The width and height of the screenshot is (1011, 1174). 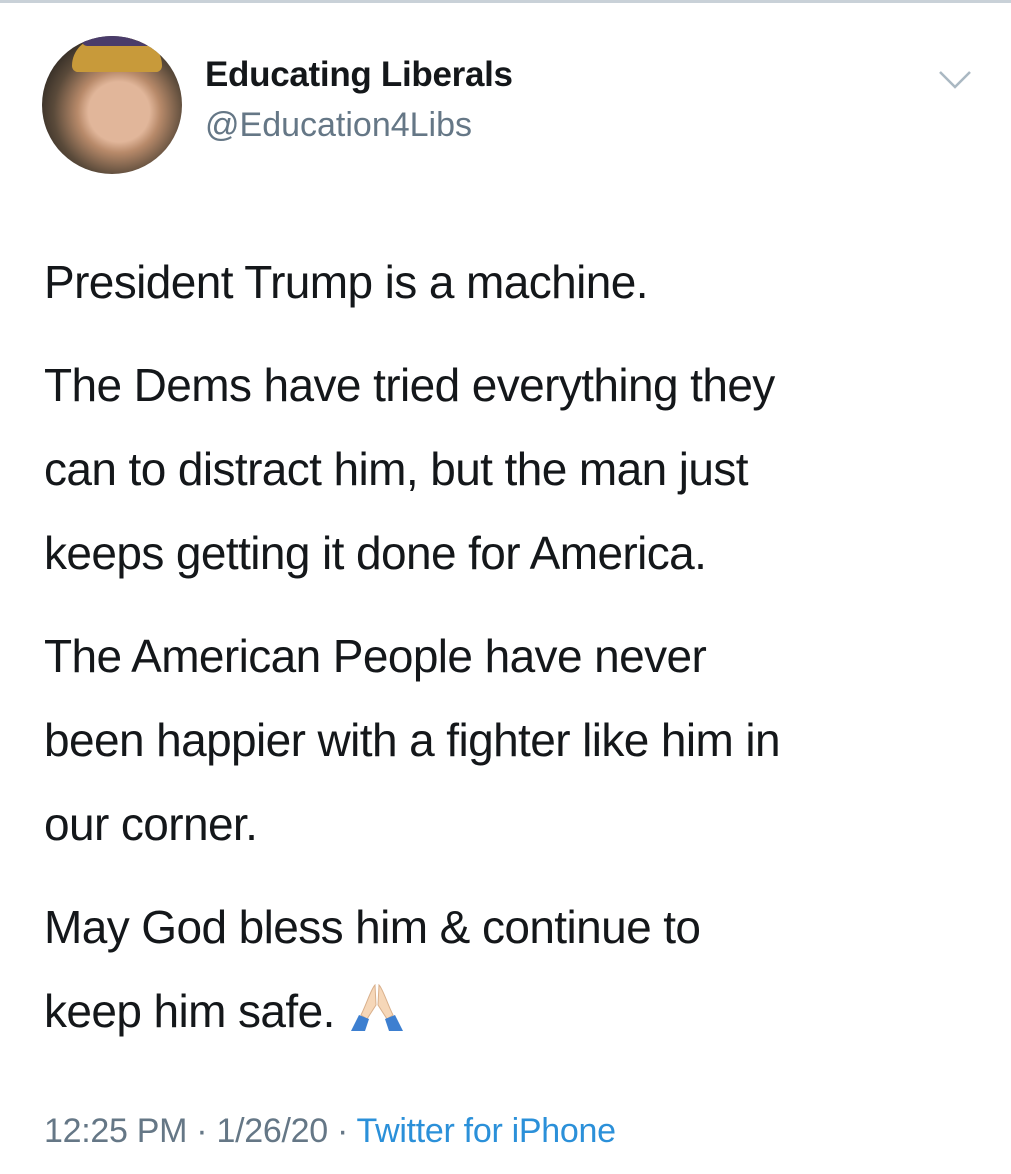 I want to click on author-name: Educating Liberals, so click(x=359, y=75).